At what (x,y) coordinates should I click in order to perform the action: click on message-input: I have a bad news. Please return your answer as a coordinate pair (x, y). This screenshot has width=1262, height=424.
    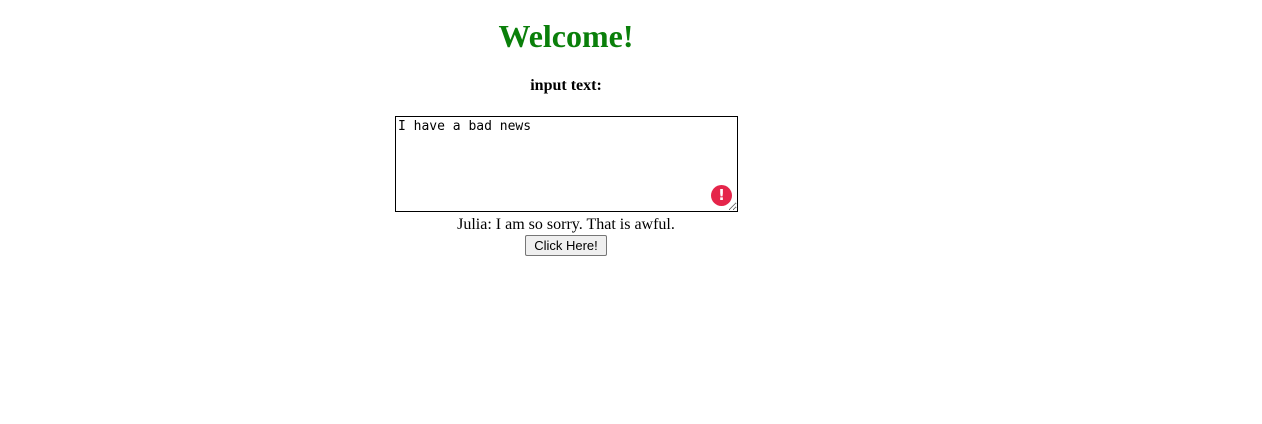
    Looking at the image, I should click on (566, 164).